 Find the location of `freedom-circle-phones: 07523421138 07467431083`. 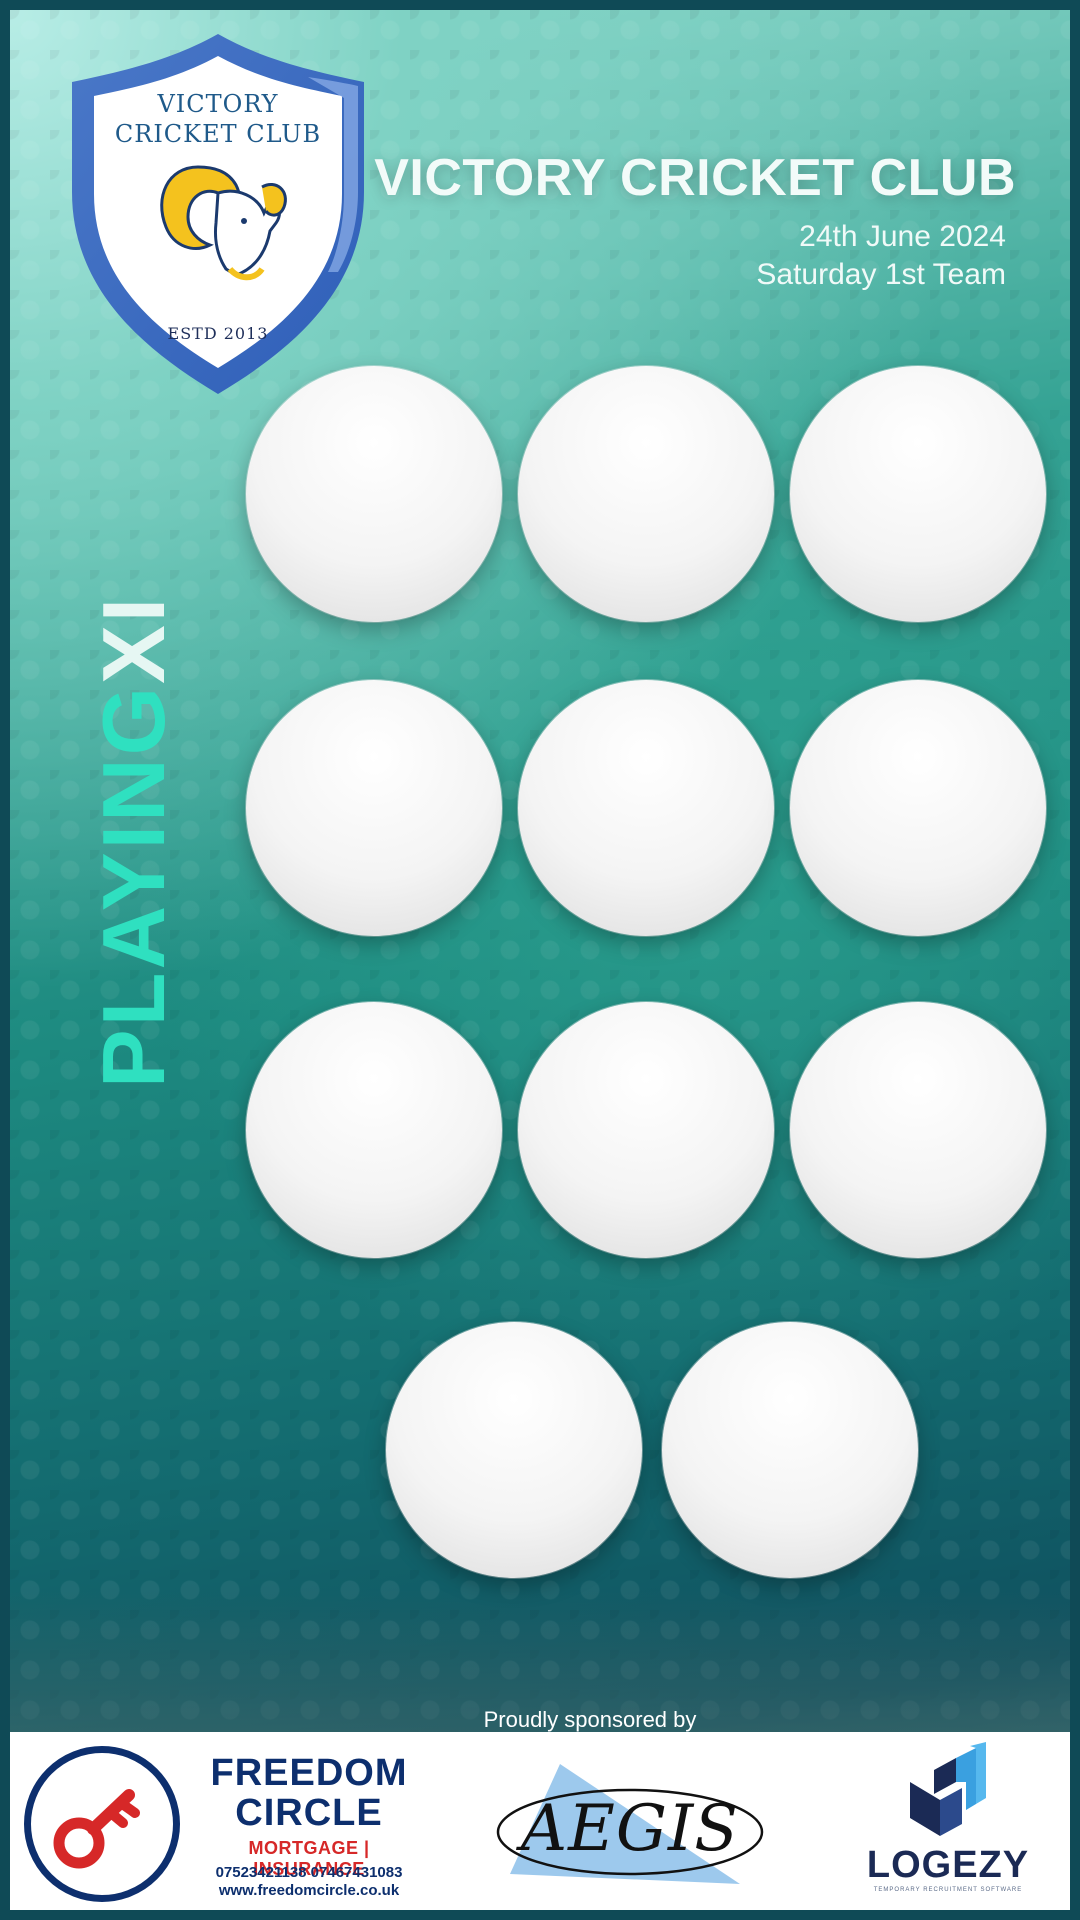

freedom-circle-phones: 07523421138 07467431083 is located at coordinates (309, 1872).